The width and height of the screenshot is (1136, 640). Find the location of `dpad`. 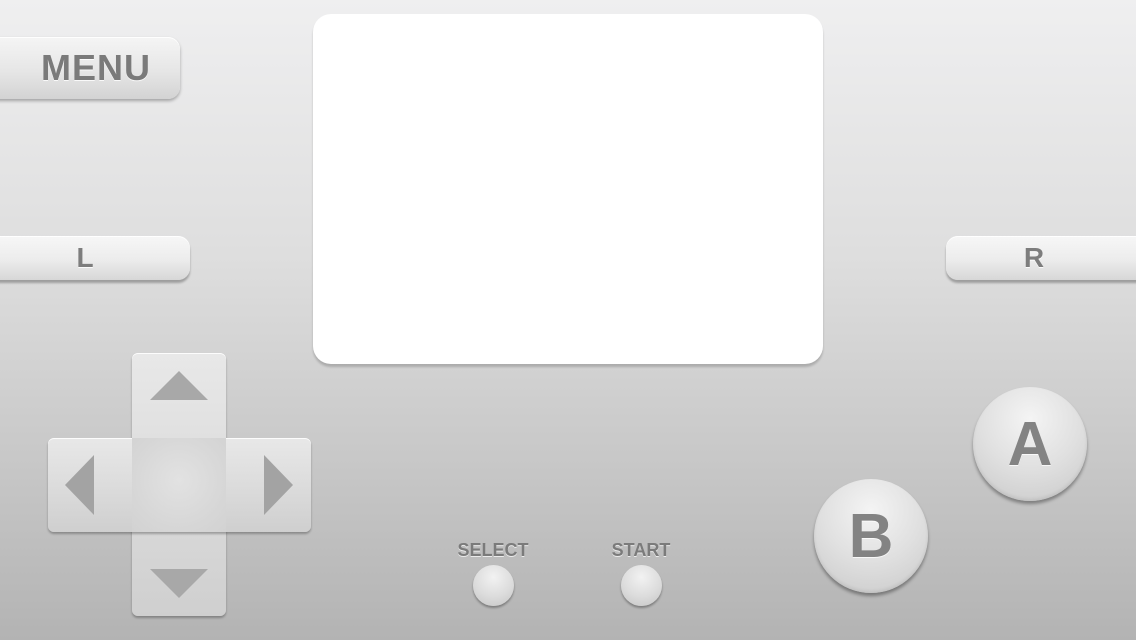

dpad is located at coordinates (179, 484).